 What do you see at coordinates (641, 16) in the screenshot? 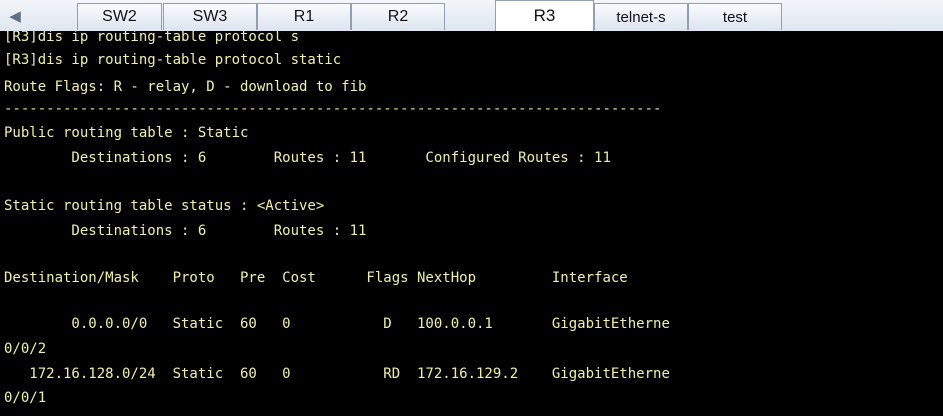
I see `tab-telnet-s: telnet-s` at bounding box center [641, 16].